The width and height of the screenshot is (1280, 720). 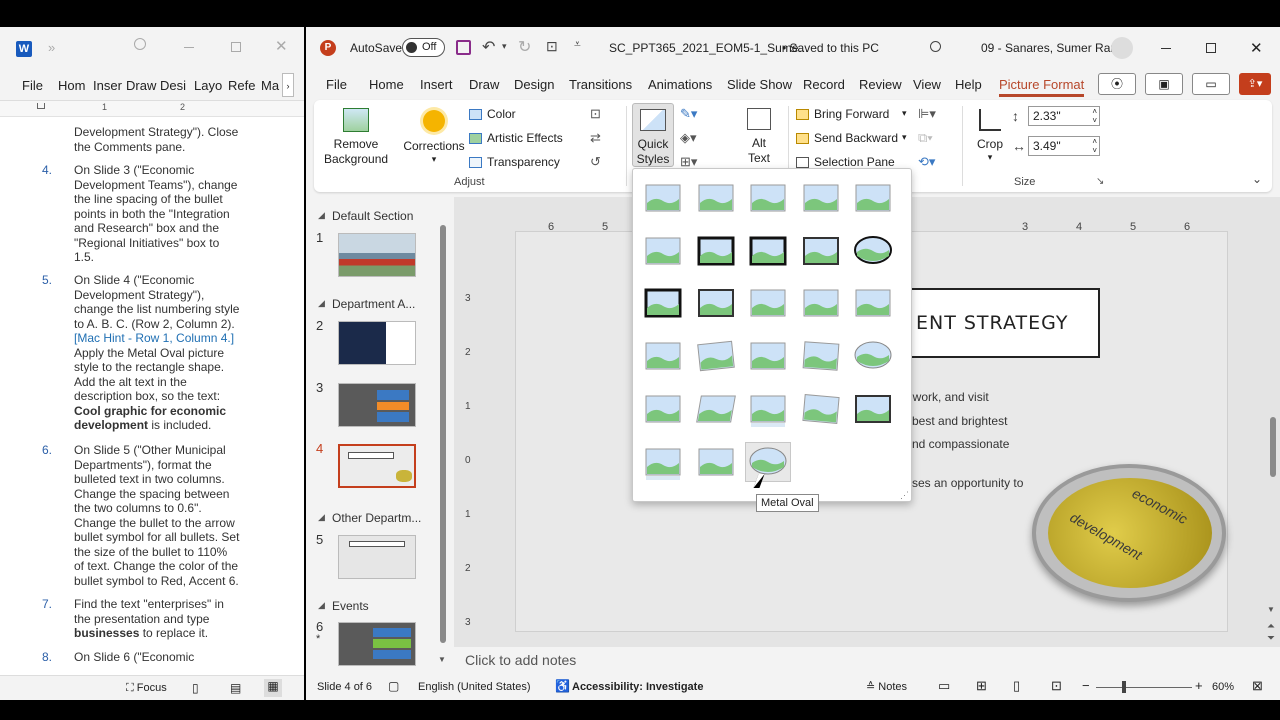 I want to click on tab-transitions: Transitions, so click(x=600, y=84).